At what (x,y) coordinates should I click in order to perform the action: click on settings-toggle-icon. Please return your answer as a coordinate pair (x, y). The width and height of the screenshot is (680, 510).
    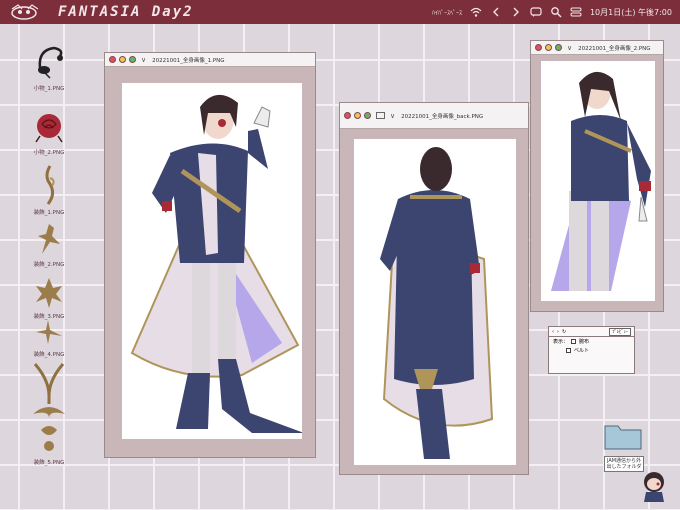
    Looking at the image, I should click on (576, 12).